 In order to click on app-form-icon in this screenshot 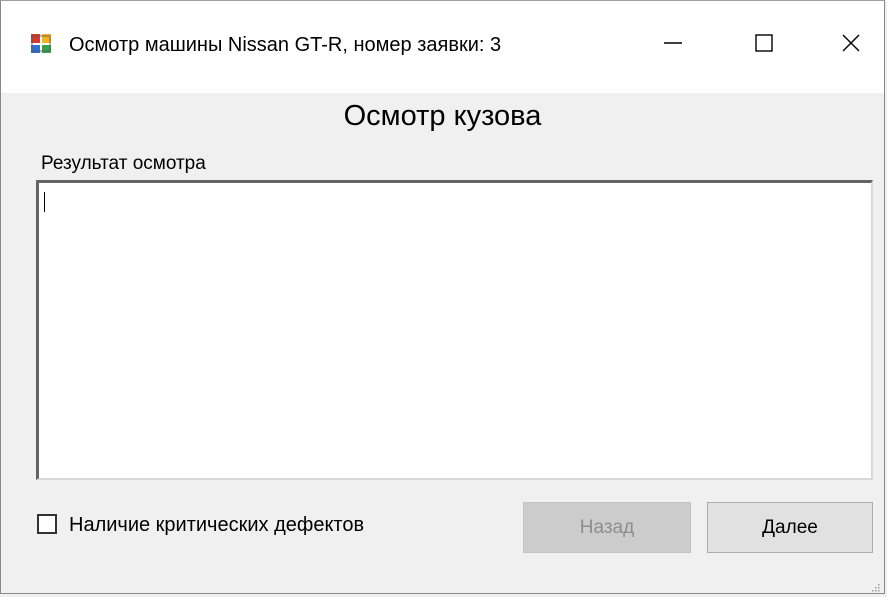, I will do `click(42, 44)`.